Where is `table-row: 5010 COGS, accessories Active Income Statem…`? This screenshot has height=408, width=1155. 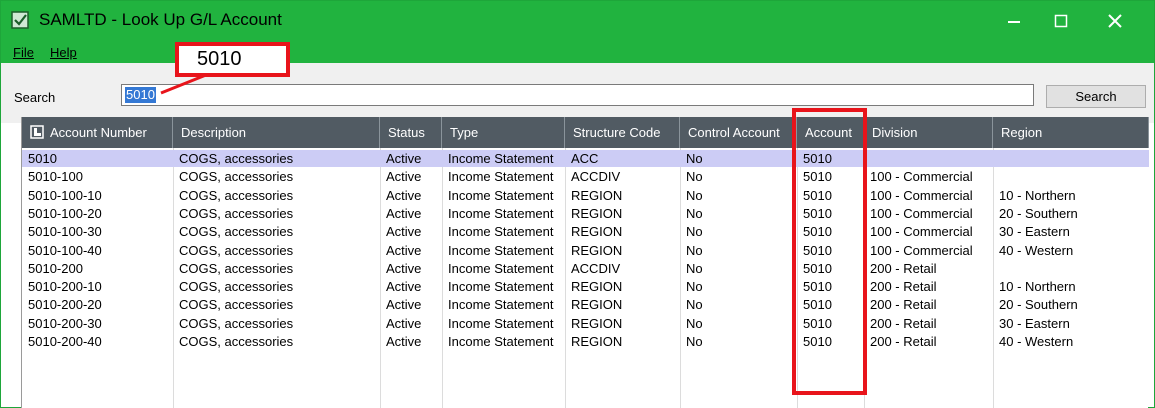 table-row: 5010 COGS, accessories Active Income Statem… is located at coordinates (585, 158).